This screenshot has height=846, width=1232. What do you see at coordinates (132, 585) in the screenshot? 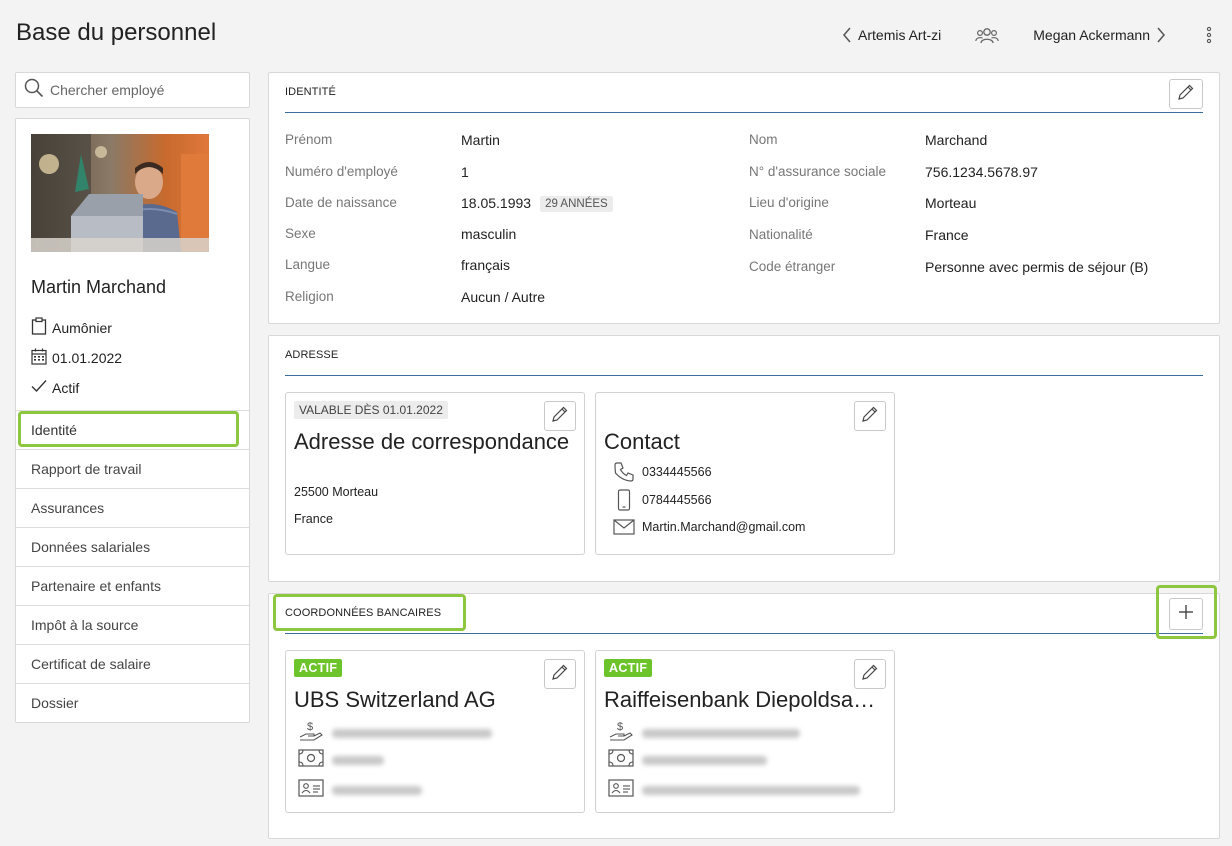
I see `menu-item-partenaire-et-enfants: Partenaire et enfants` at bounding box center [132, 585].